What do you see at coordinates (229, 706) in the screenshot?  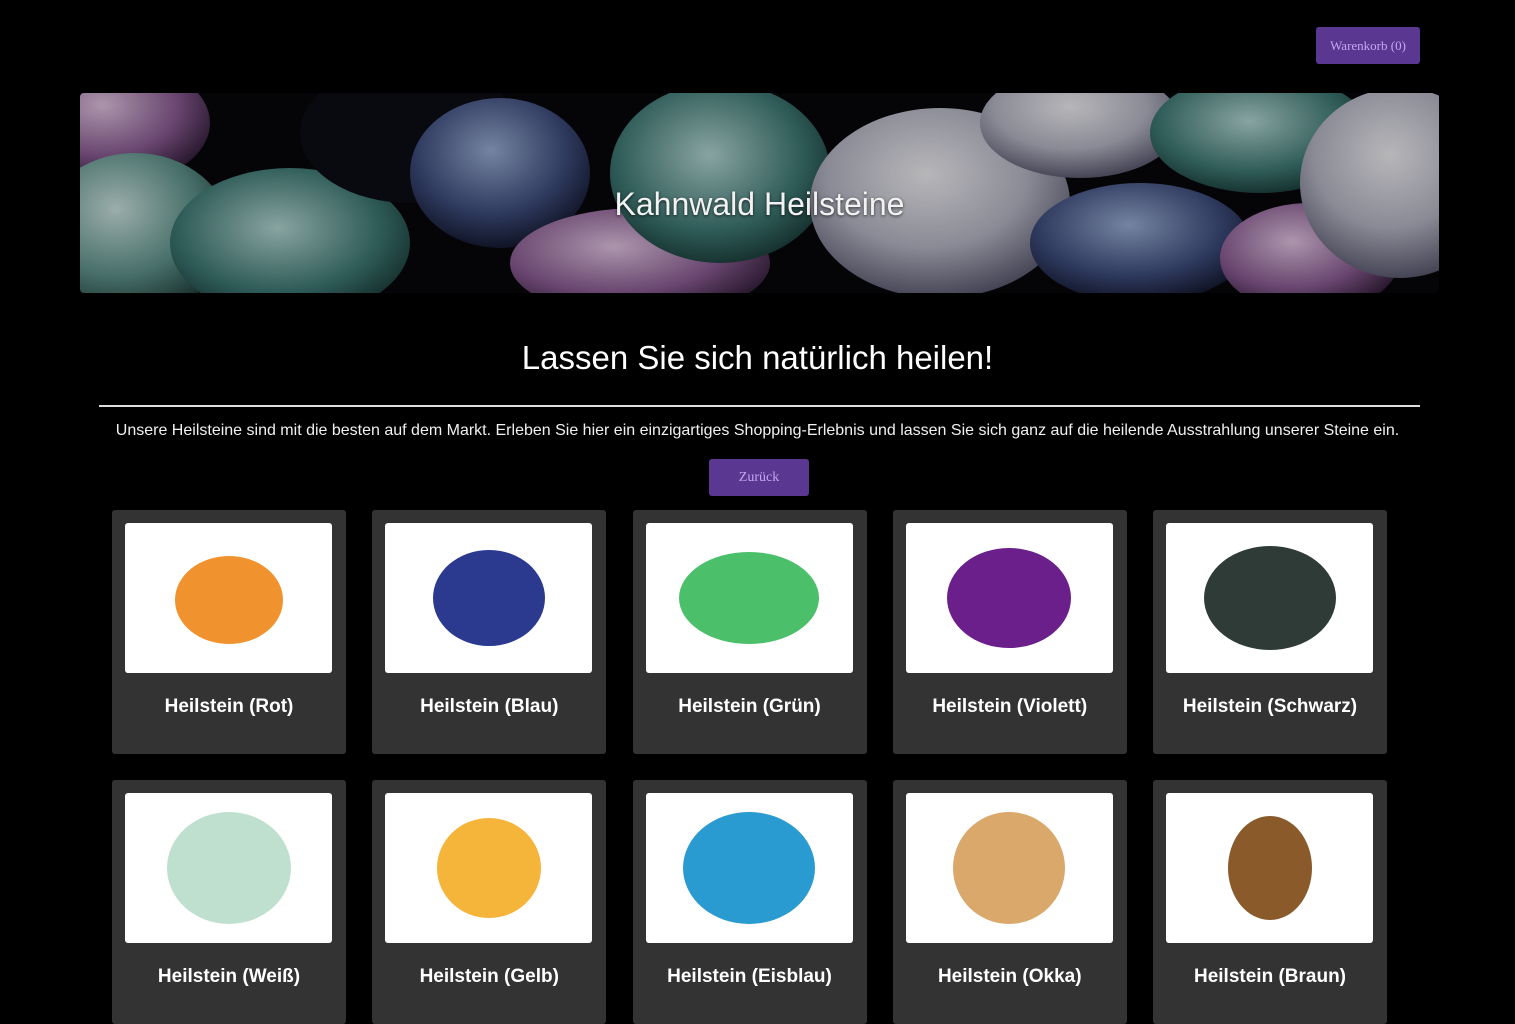 I see `product-name: Heilstein (Rot)` at bounding box center [229, 706].